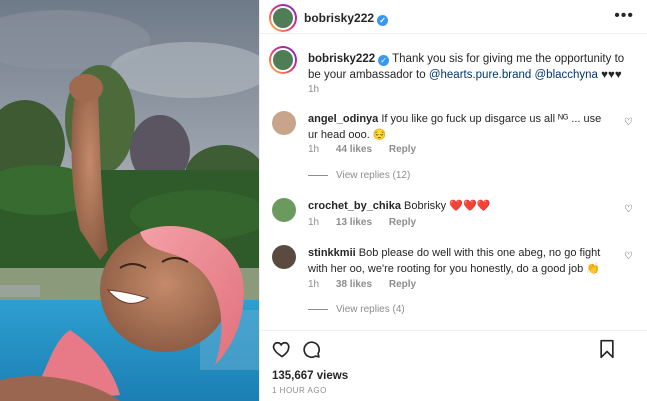 The image size is (647, 401). I want to click on post-timestamp: 1 HOUR AGO, so click(299, 390).